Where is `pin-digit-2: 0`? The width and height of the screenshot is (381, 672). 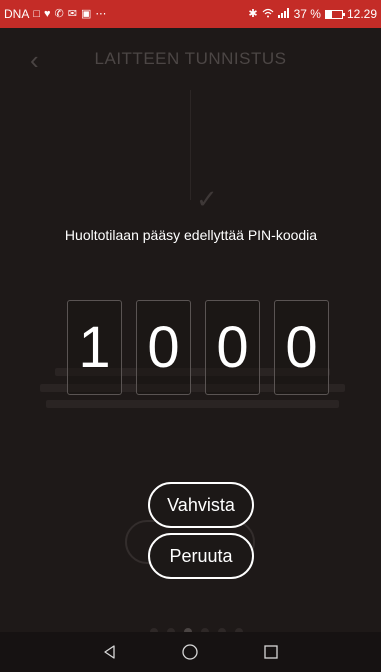
pin-digit-2: 0 is located at coordinates (163, 347).